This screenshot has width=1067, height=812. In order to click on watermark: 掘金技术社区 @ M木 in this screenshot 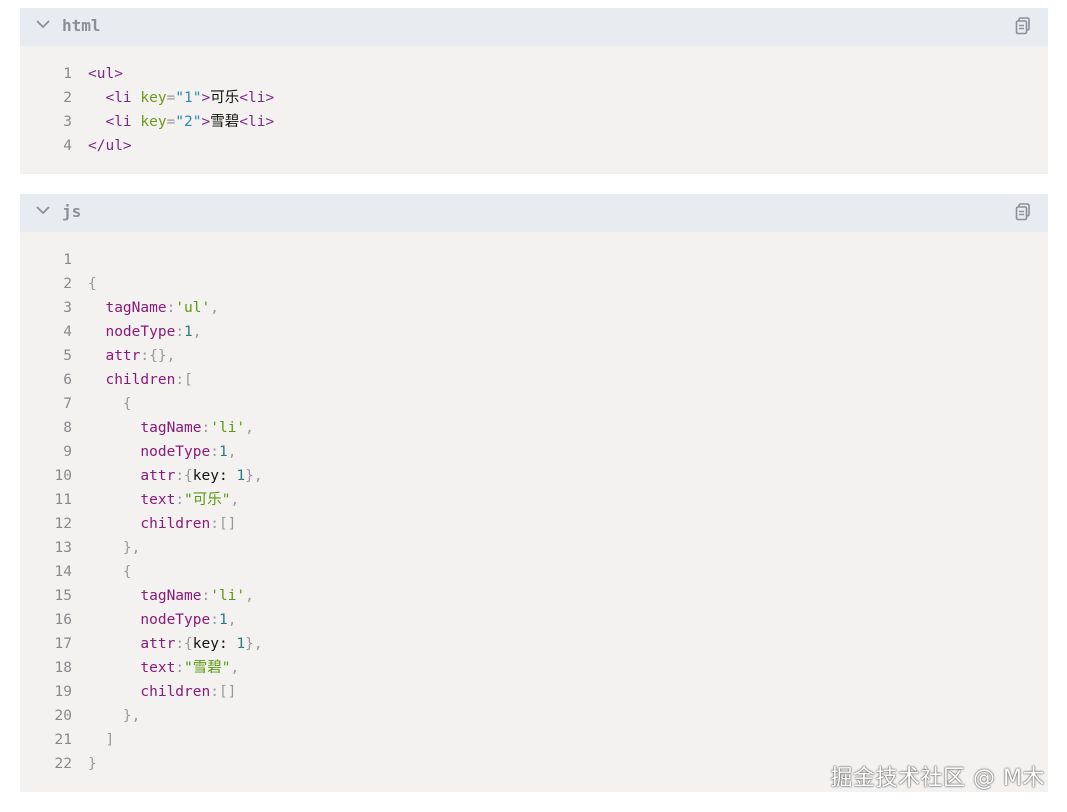, I will do `click(937, 778)`.